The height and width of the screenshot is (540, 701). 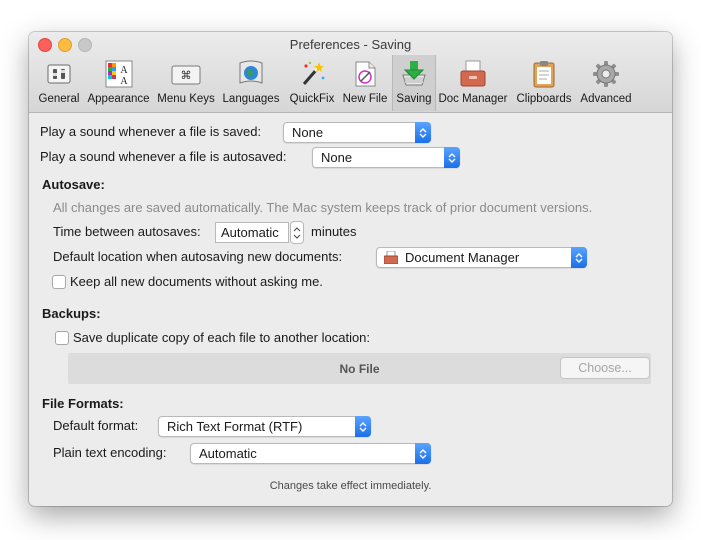 I want to click on save-tray-icon, so click(x=414, y=74).